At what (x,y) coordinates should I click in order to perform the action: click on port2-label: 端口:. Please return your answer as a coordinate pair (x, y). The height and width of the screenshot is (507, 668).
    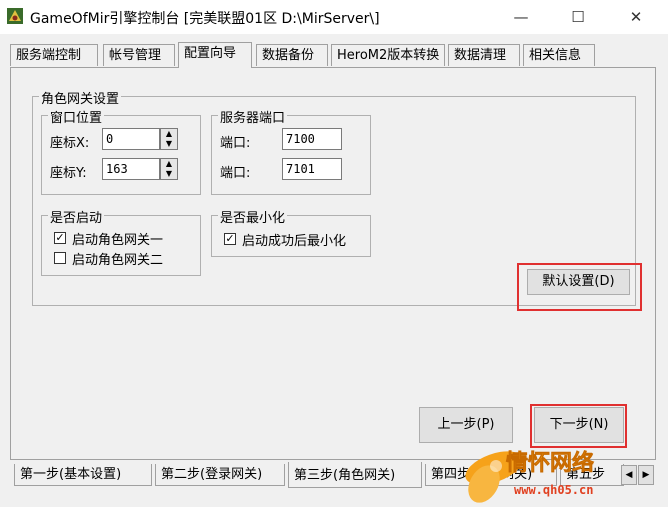
    Looking at the image, I should click on (235, 173).